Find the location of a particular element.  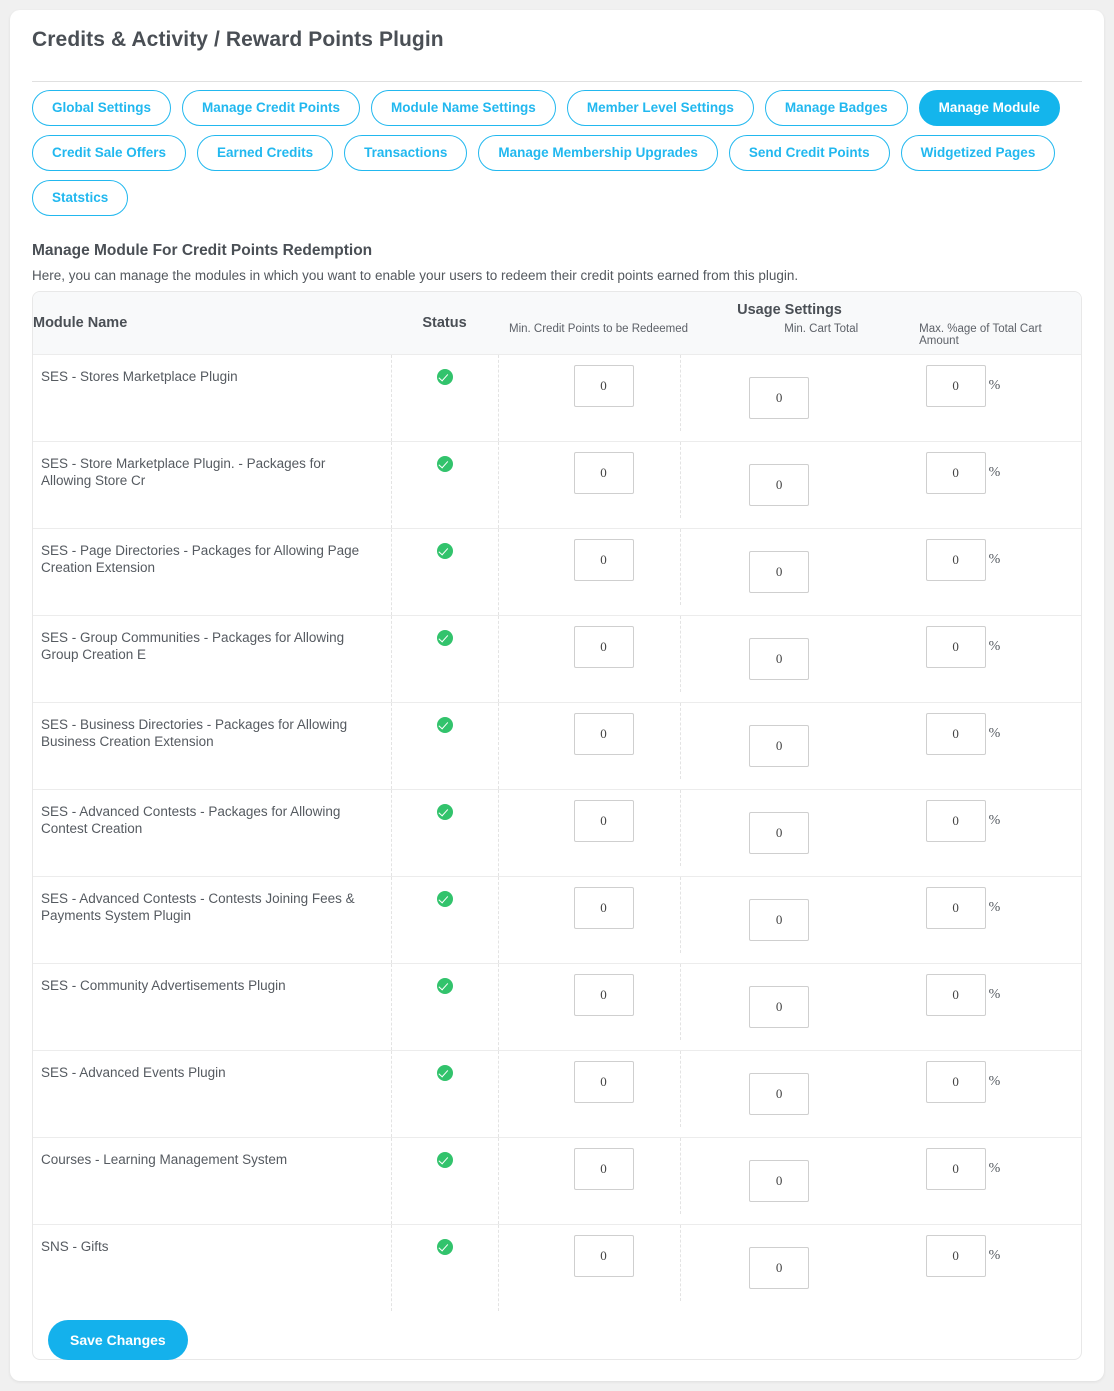

title-divider is located at coordinates (557, 81).